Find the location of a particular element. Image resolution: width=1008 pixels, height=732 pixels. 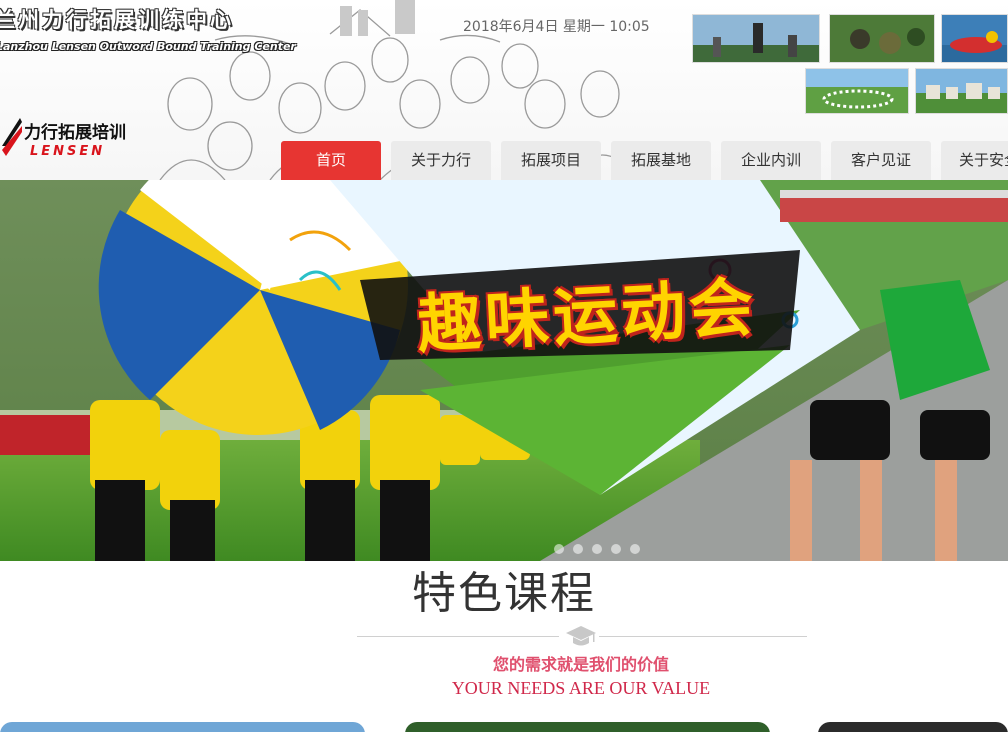

current-datetime: 2018年6月4日 星期一 10:05 is located at coordinates (556, 27).